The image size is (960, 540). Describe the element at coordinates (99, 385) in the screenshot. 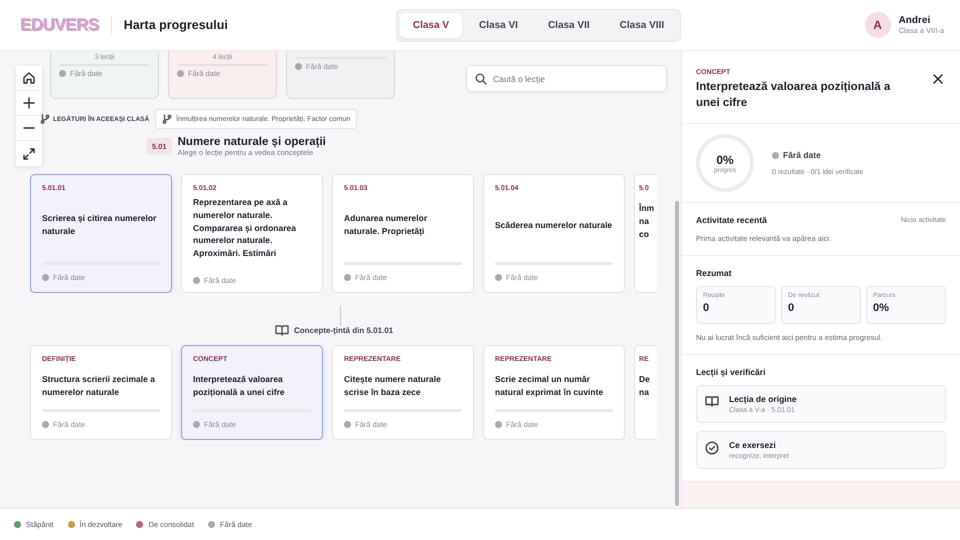

I see `card-title: Structura scrierii zecimale a numerelor naturale` at that location.